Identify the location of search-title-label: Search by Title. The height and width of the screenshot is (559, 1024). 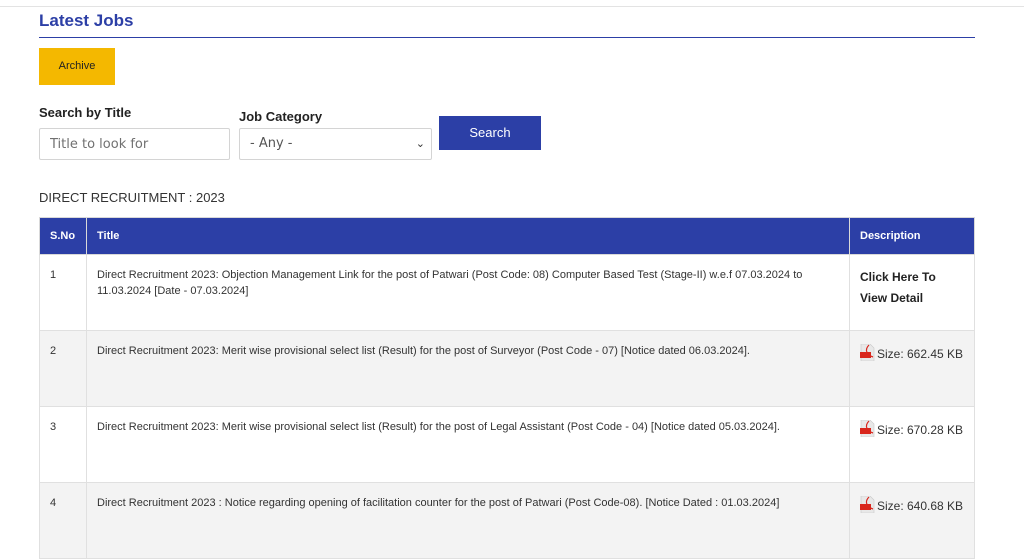
(85, 112).